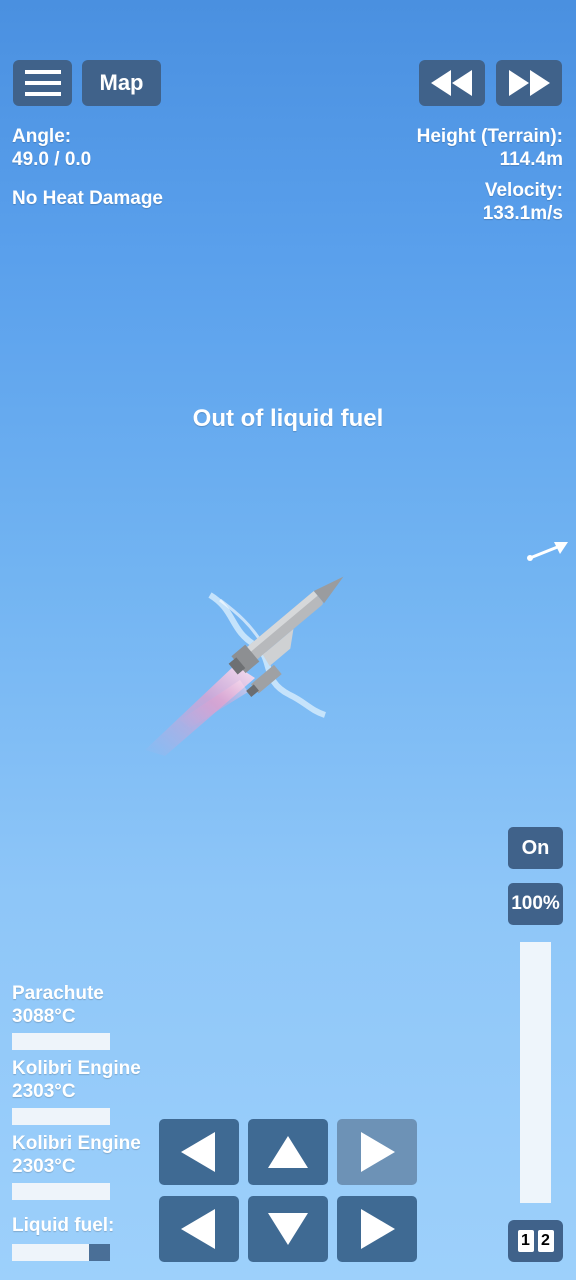  I want to click on angle-value: 49.0 / 0.0, so click(52, 159).